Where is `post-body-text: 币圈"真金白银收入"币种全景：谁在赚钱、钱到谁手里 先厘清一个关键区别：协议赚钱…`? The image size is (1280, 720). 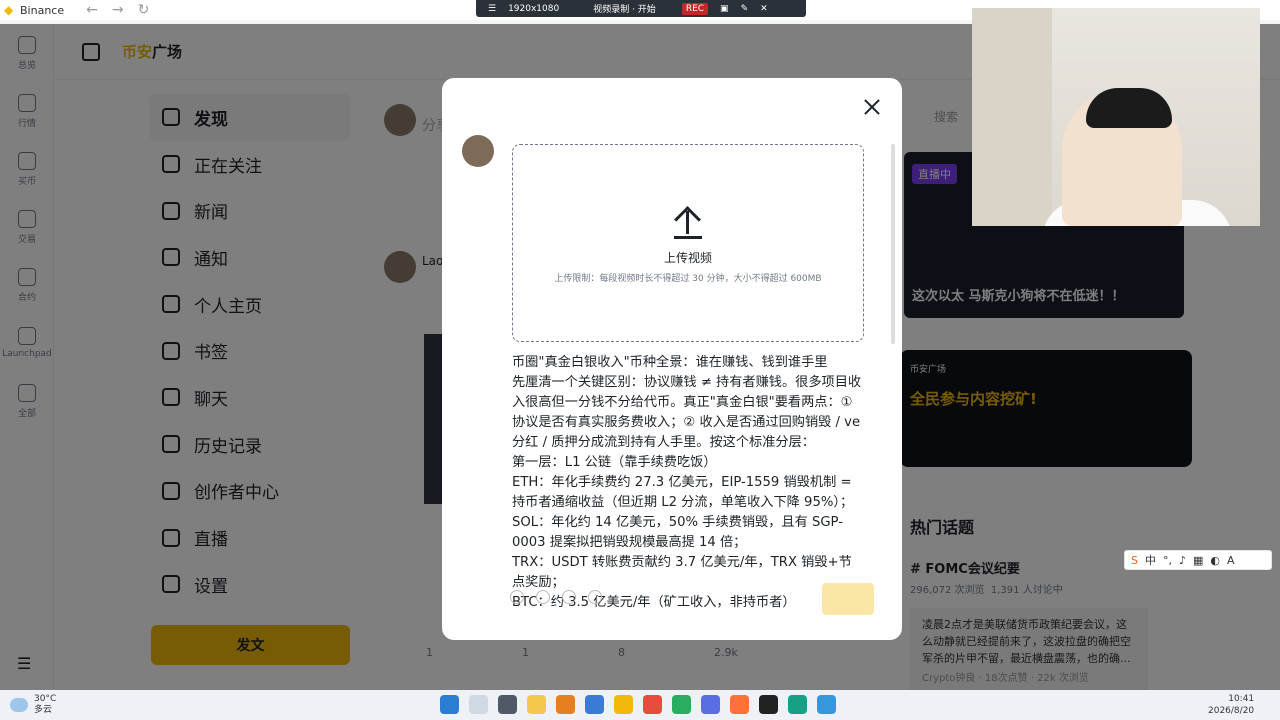 post-body-text: 币圈"真金白银收入"币种全景：谁在赚钱、钱到谁手里 先厘清一个关键区别：协议赚钱… is located at coordinates (688, 483).